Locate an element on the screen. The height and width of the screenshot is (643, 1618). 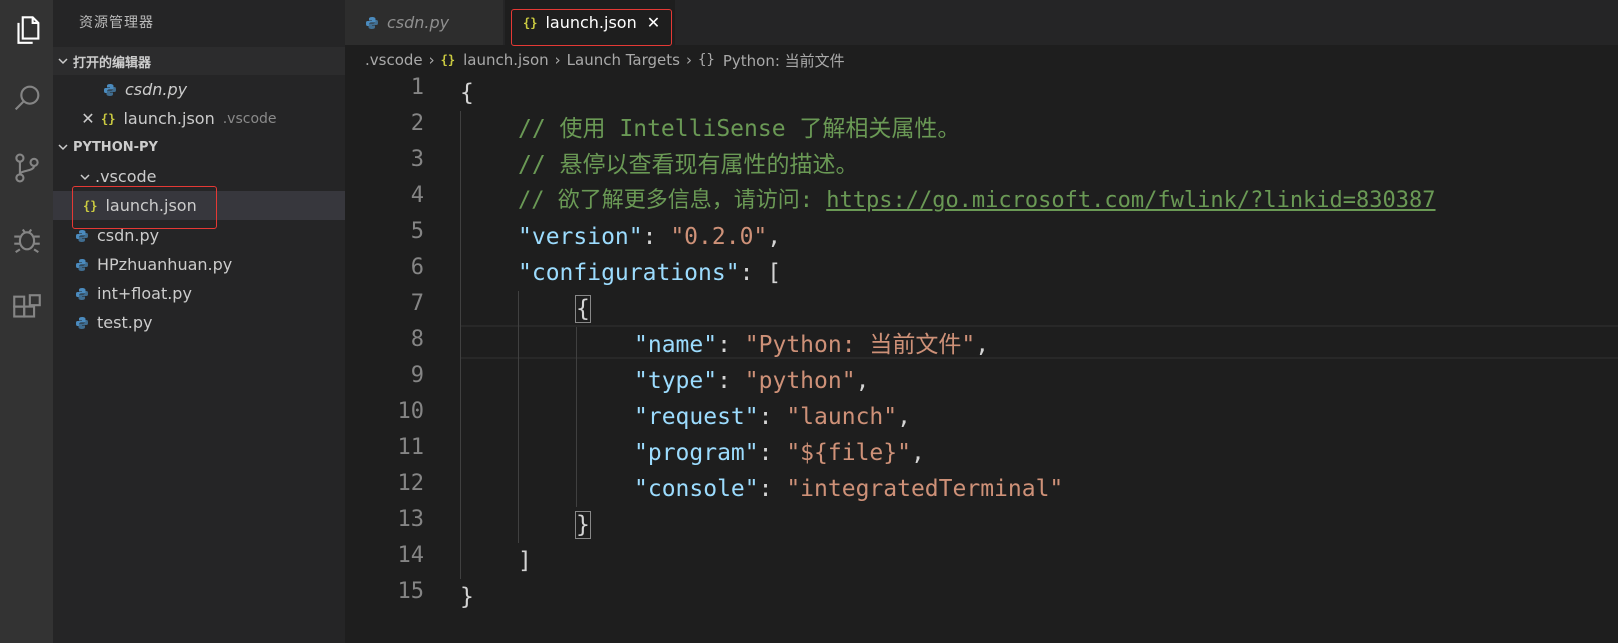
open-editor-name: launch.json is located at coordinates (169, 118).